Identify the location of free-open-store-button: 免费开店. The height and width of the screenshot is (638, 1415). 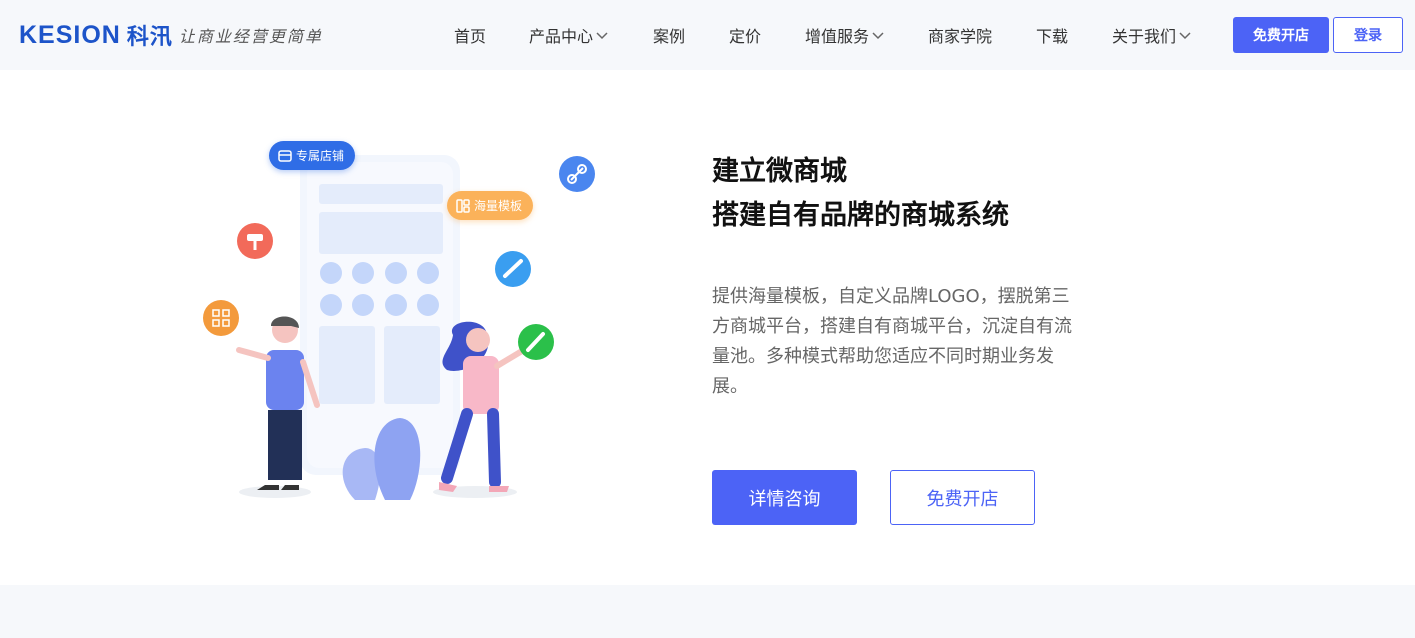
(1281, 35).